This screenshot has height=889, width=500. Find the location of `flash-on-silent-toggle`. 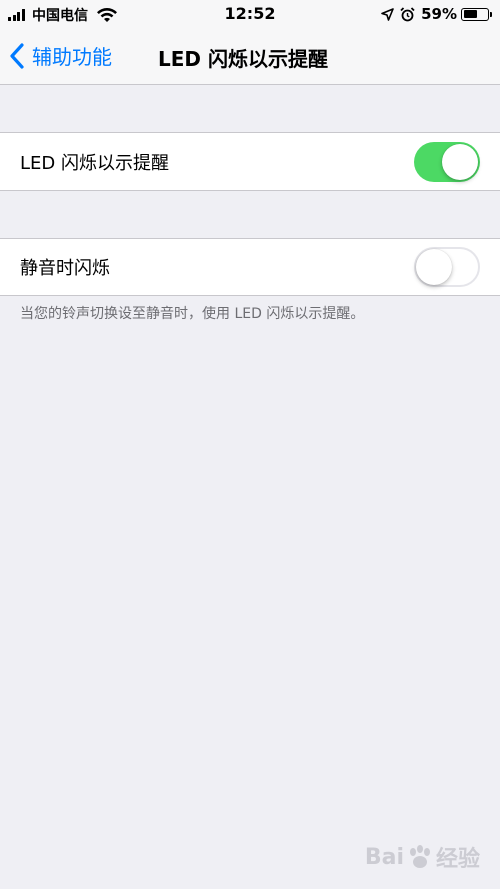

flash-on-silent-toggle is located at coordinates (447, 267).